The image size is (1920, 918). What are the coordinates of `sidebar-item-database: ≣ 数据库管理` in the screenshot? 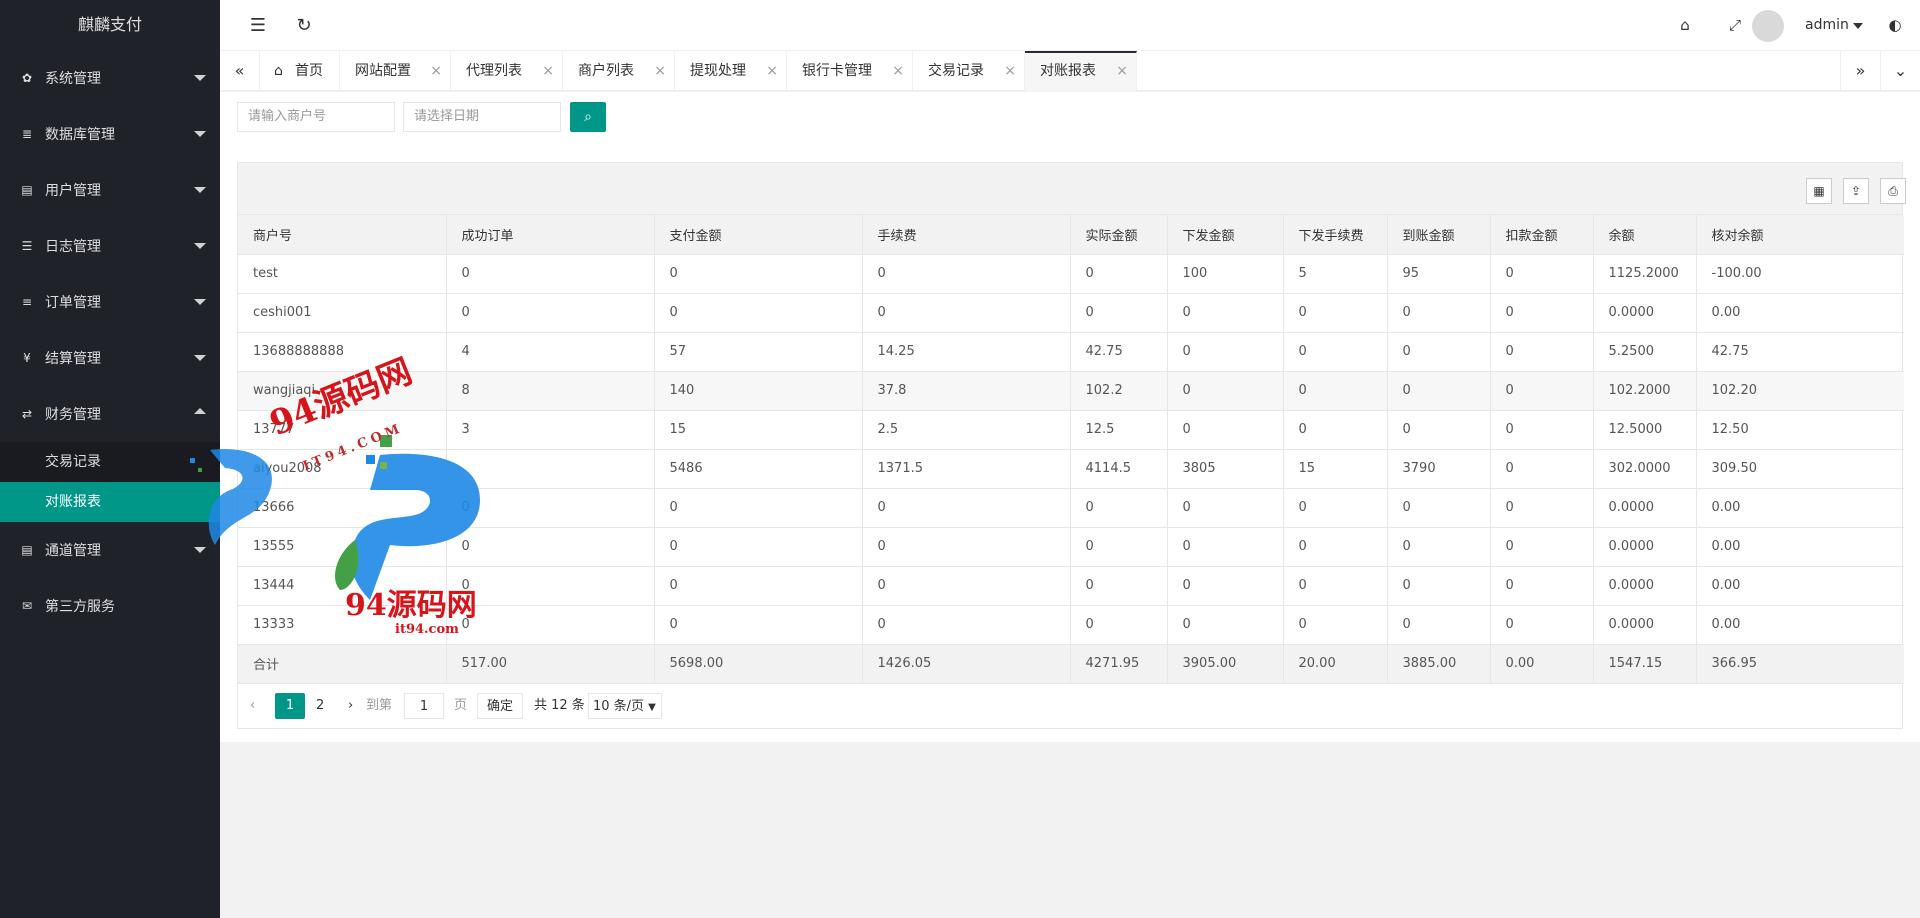 It's located at (110, 134).